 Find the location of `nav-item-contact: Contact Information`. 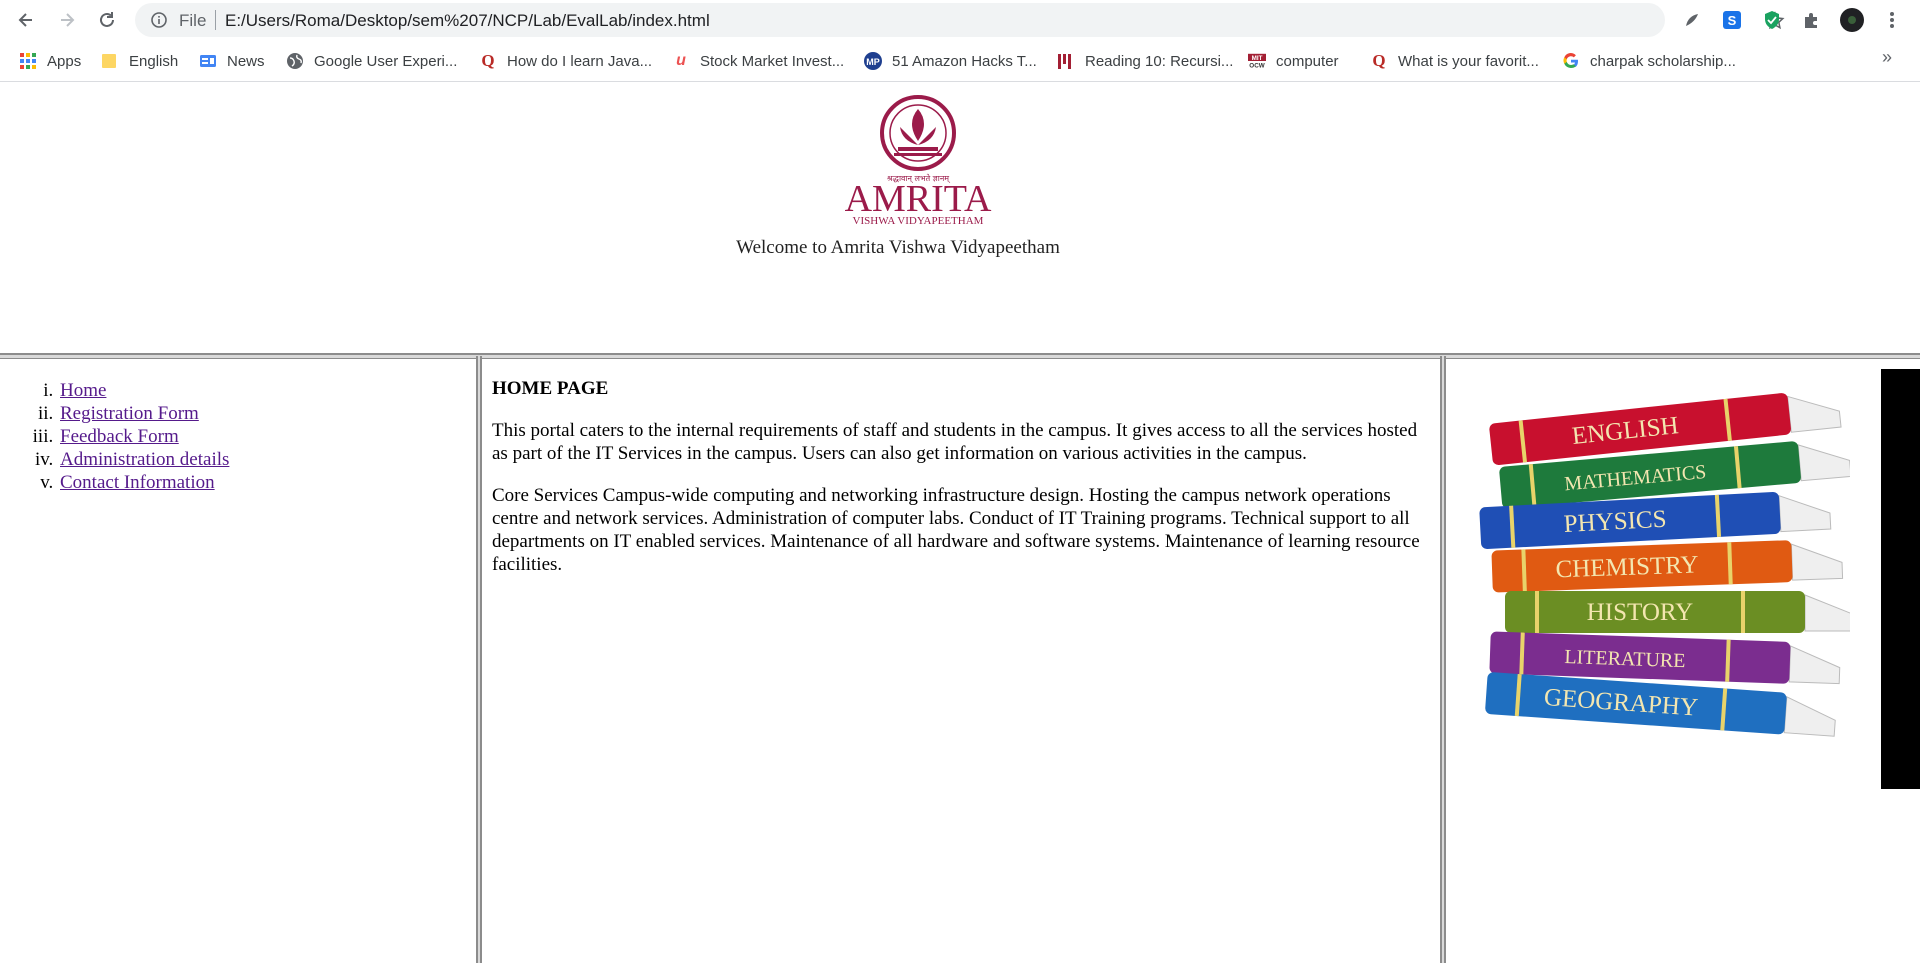

nav-item-contact: Contact Information is located at coordinates (143, 482).